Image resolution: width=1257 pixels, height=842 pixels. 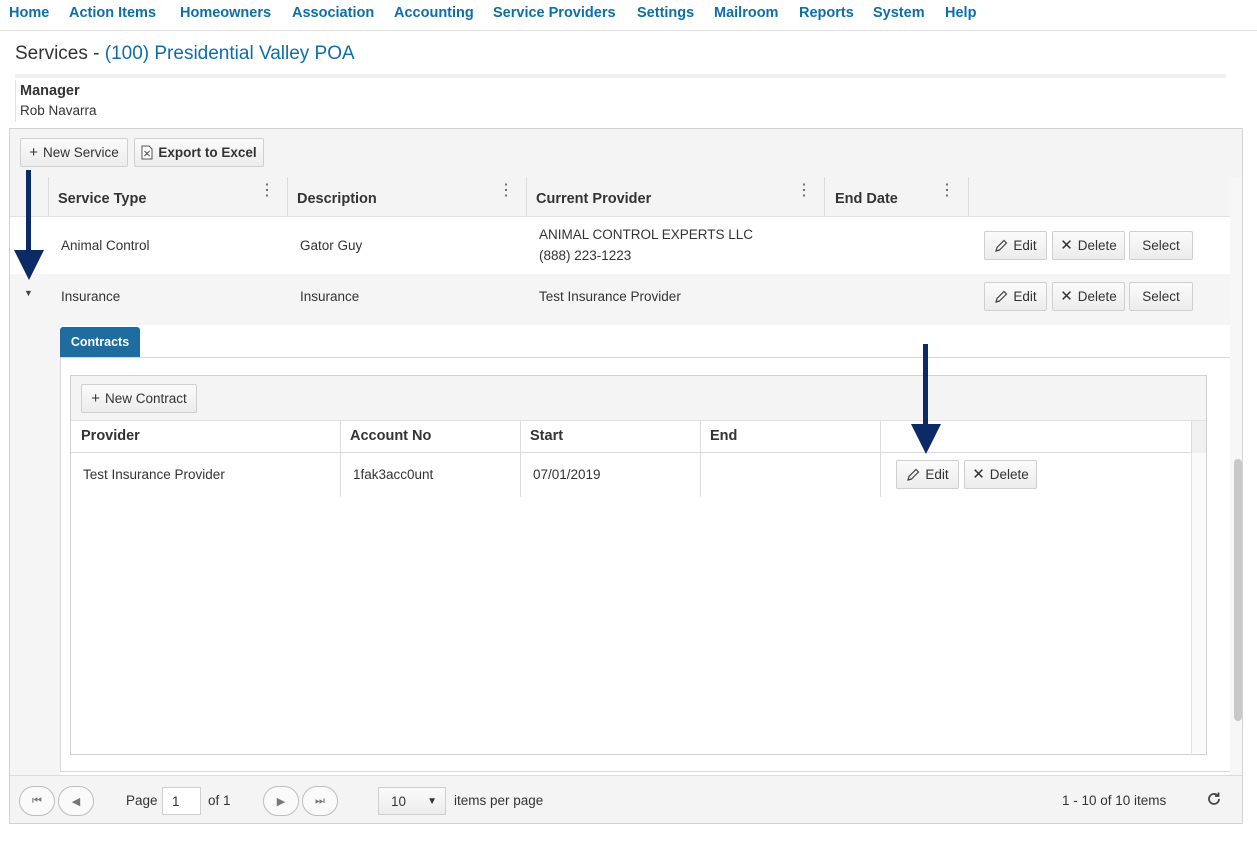 What do you see at coordinates (631, 437) in the screenshot?
I see `contracts-header-row: Provider Account No Start End` at bounding box center [631, 437].